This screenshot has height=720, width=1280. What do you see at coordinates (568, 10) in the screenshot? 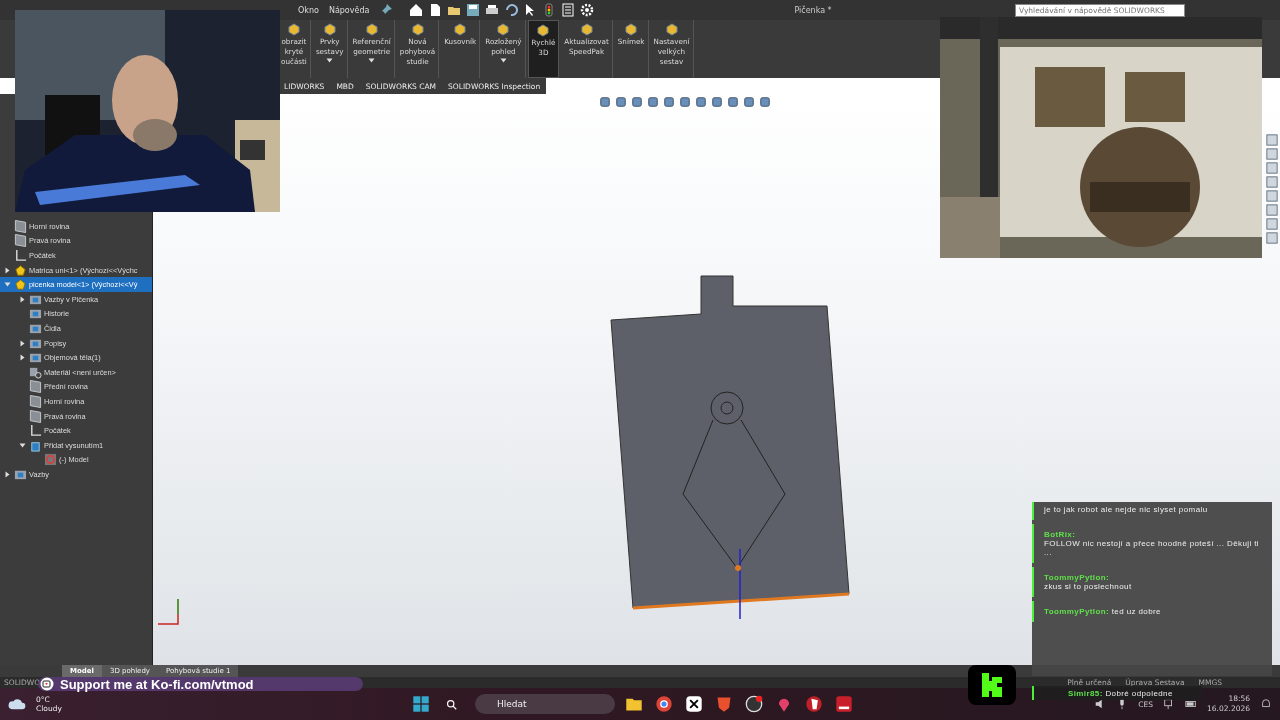
I see `list-icon` at bounding box center [568, 10].